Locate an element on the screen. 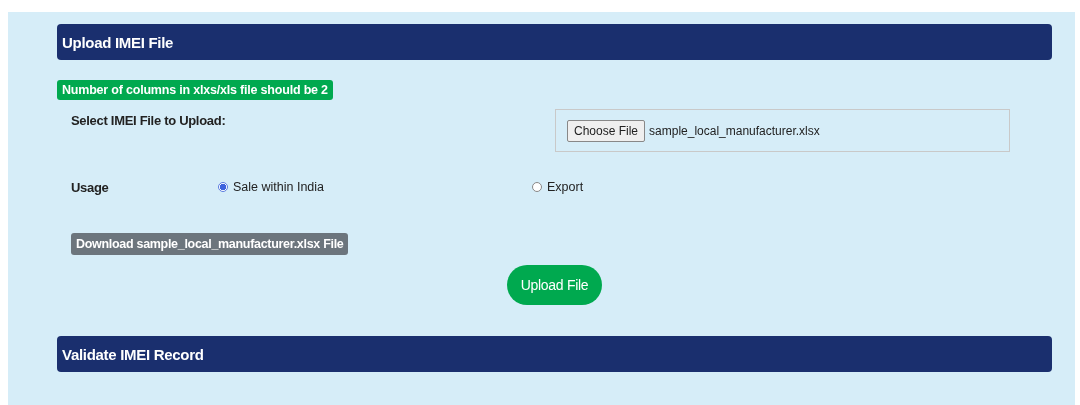 This screenshot has height=405, width=1080. download-link: Download sample_local_manufacturer.xlsx File is located at coordinates (210, 244).